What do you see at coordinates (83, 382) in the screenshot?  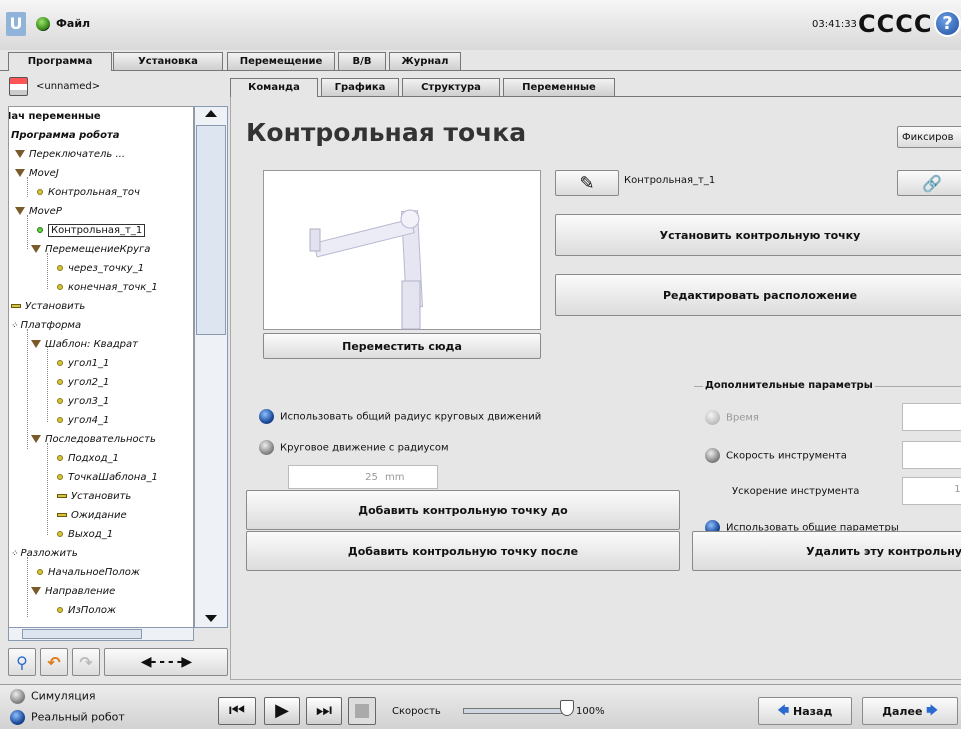 I see `tree-item-corner2: угол2_1` at bounding box center [83, 382].